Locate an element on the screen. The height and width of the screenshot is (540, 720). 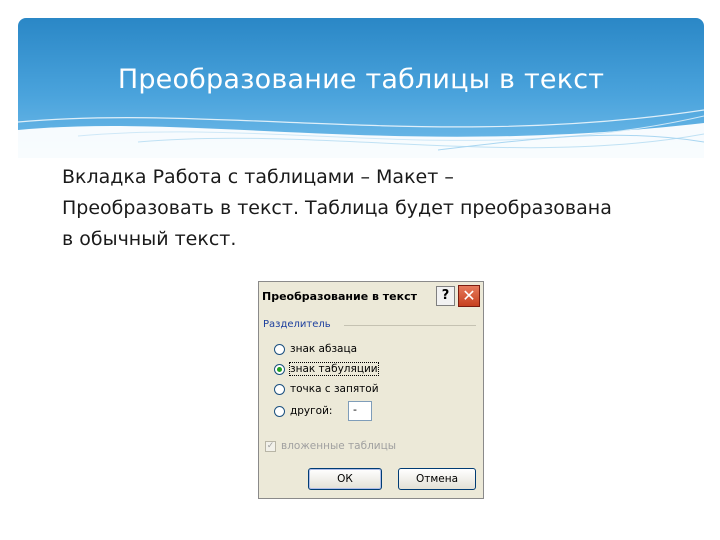
ok-button: ОК is located at coordinates (345, 479).